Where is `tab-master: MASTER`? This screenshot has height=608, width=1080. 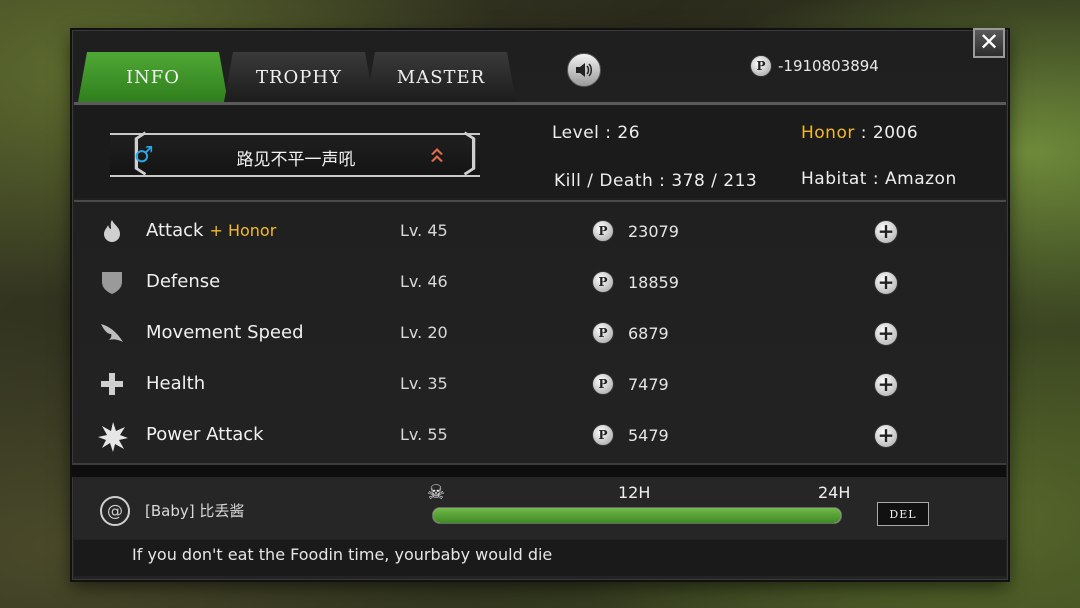 tab-master: MASTER is located at coordinates (441, 77).